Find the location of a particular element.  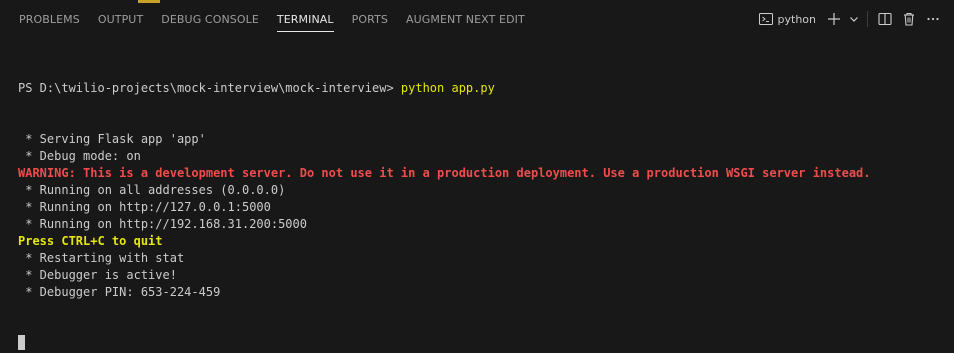

output-line: * Restarting with stat is located at coordinates (101, 258).